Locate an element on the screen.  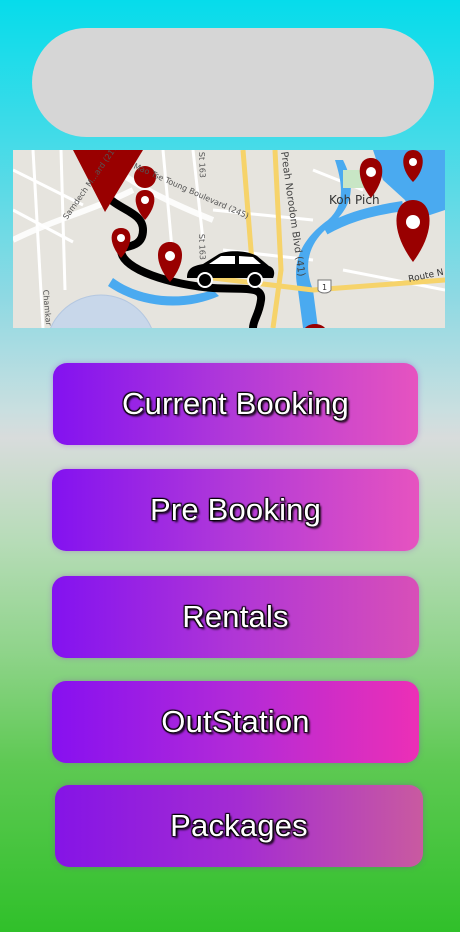
road-shield-label: 1 is located at coordinates (324, 287).